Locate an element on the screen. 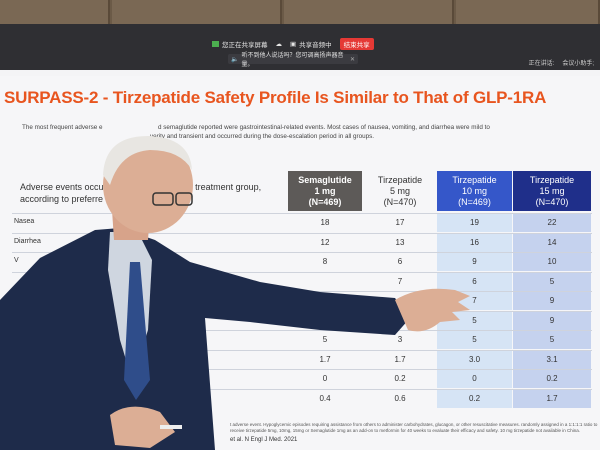 This screenshot has height=450, width=600. volume-notice: 🔈 听不到他人说话吗？您可调高扬声器音量。 ✕ is located at coordinates (293, 60).